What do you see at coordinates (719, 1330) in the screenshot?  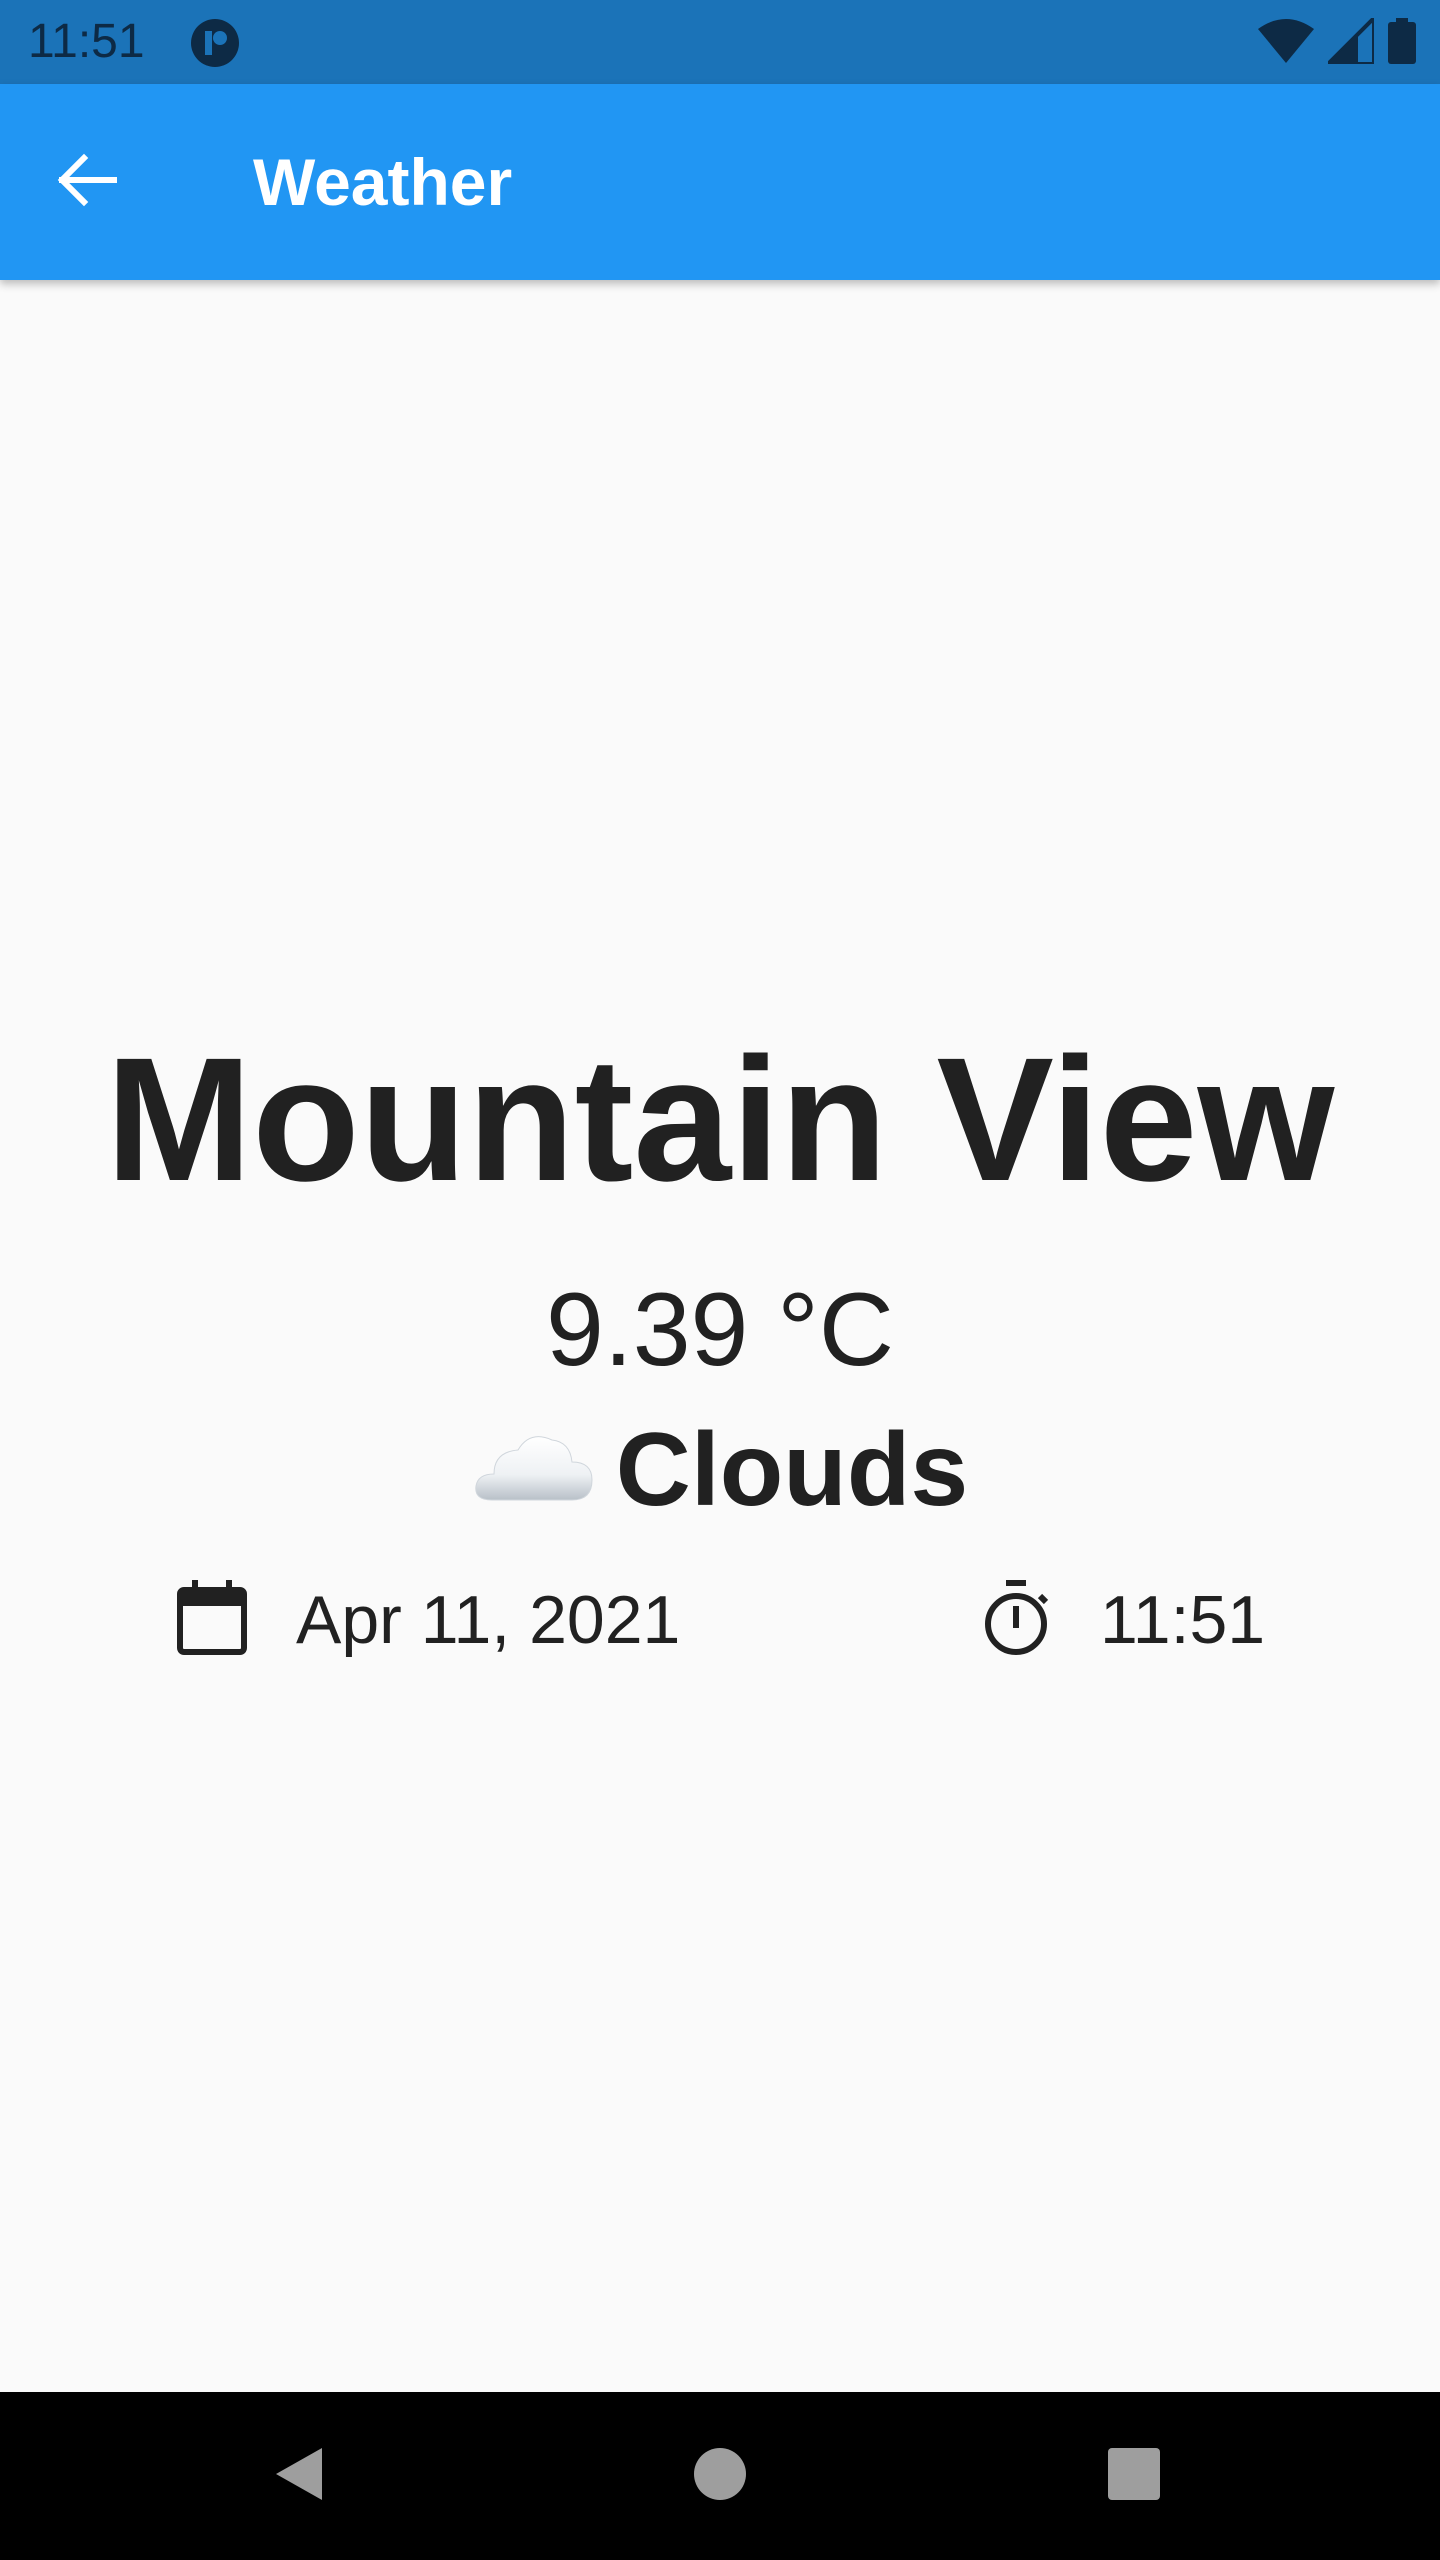 I see `temperature: 9.39 °C` at bounding box center [719, 1330].